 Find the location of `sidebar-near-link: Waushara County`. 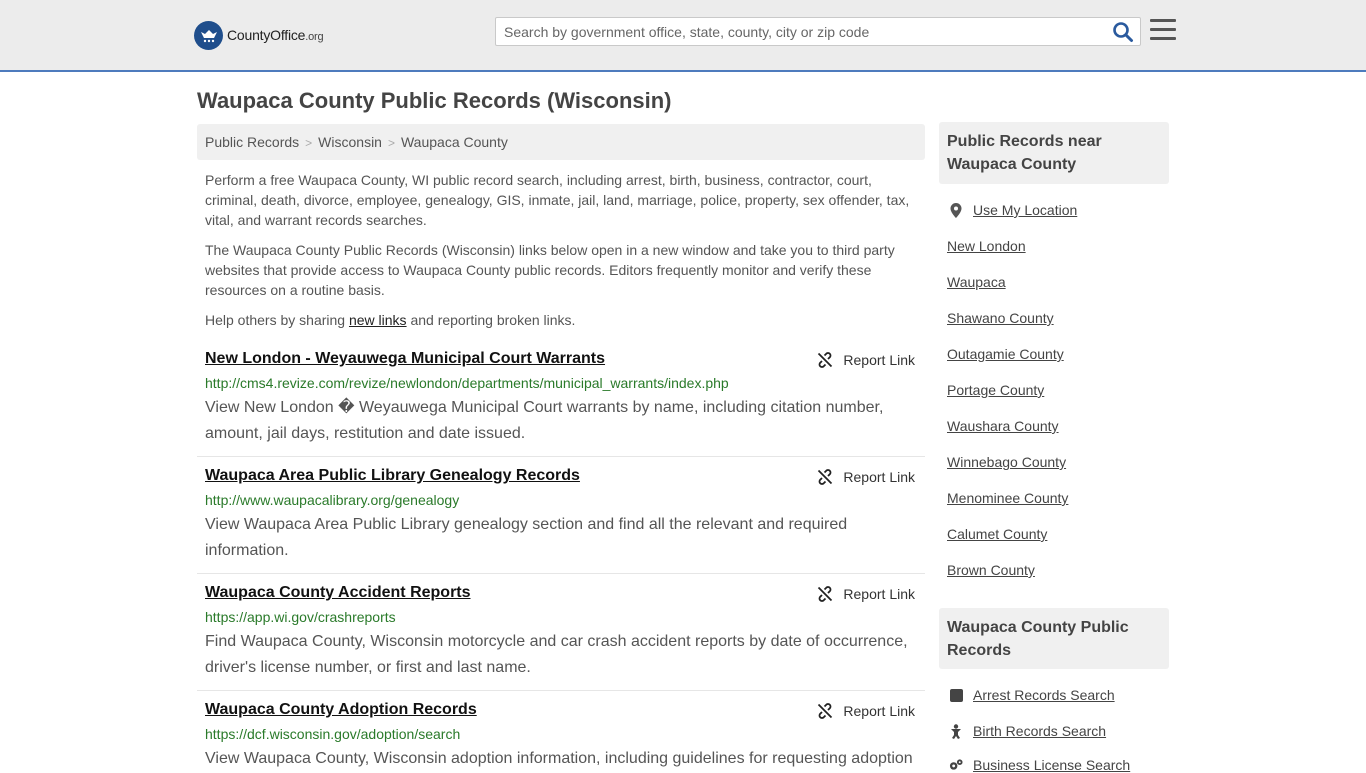

sidebar-near-link: Waushara County is located at coordinates (1003, 426).